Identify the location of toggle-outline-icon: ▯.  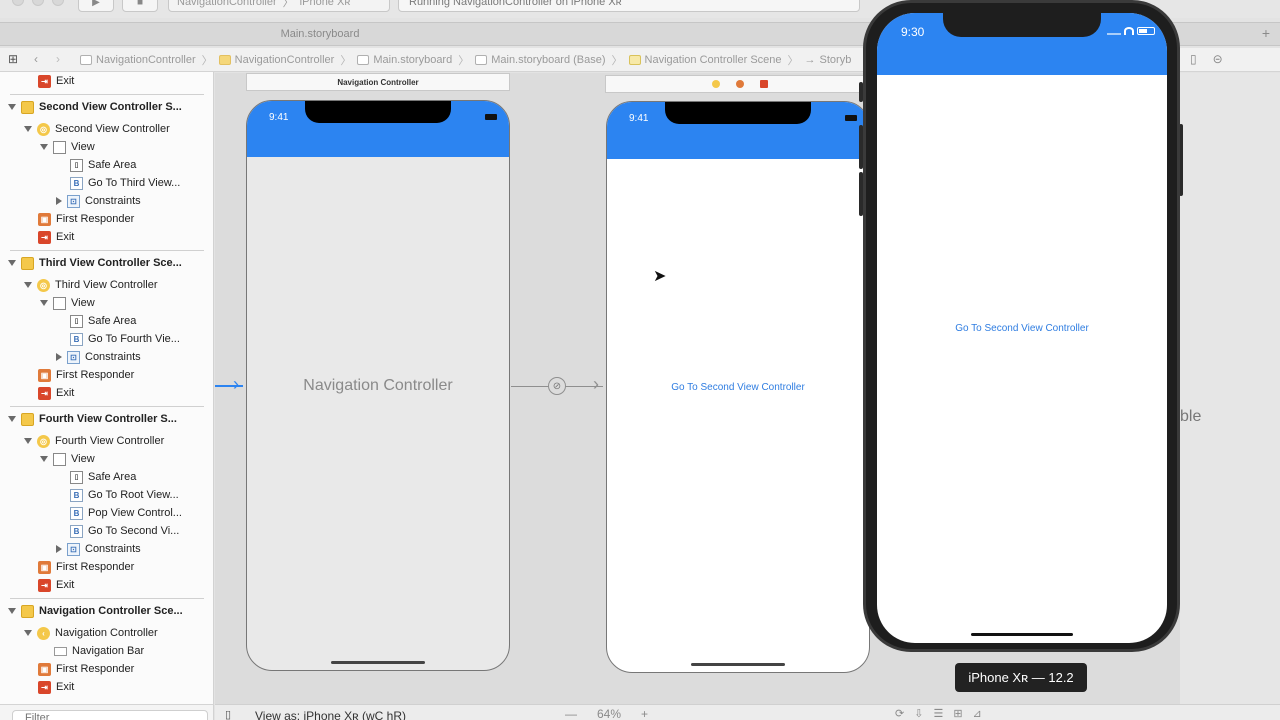
(228, 714).